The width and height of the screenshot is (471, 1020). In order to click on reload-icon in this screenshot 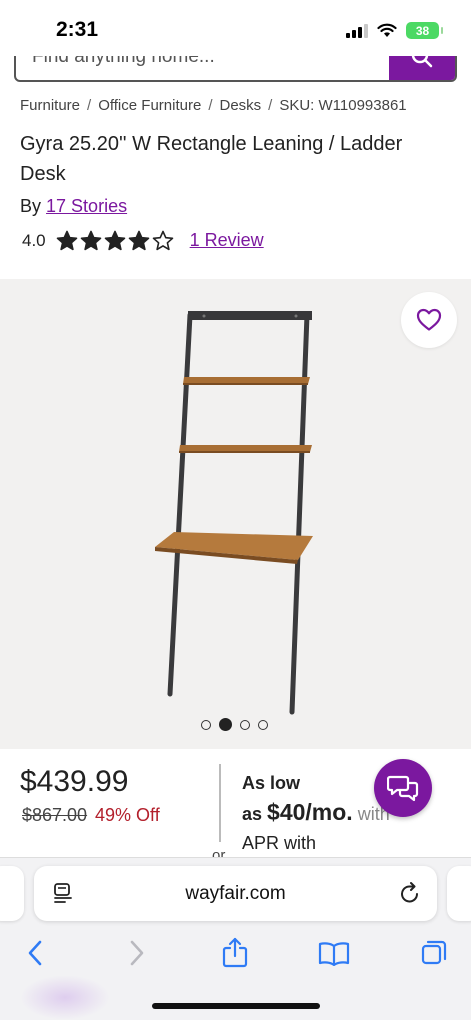, I will do `click(410, 893)`.